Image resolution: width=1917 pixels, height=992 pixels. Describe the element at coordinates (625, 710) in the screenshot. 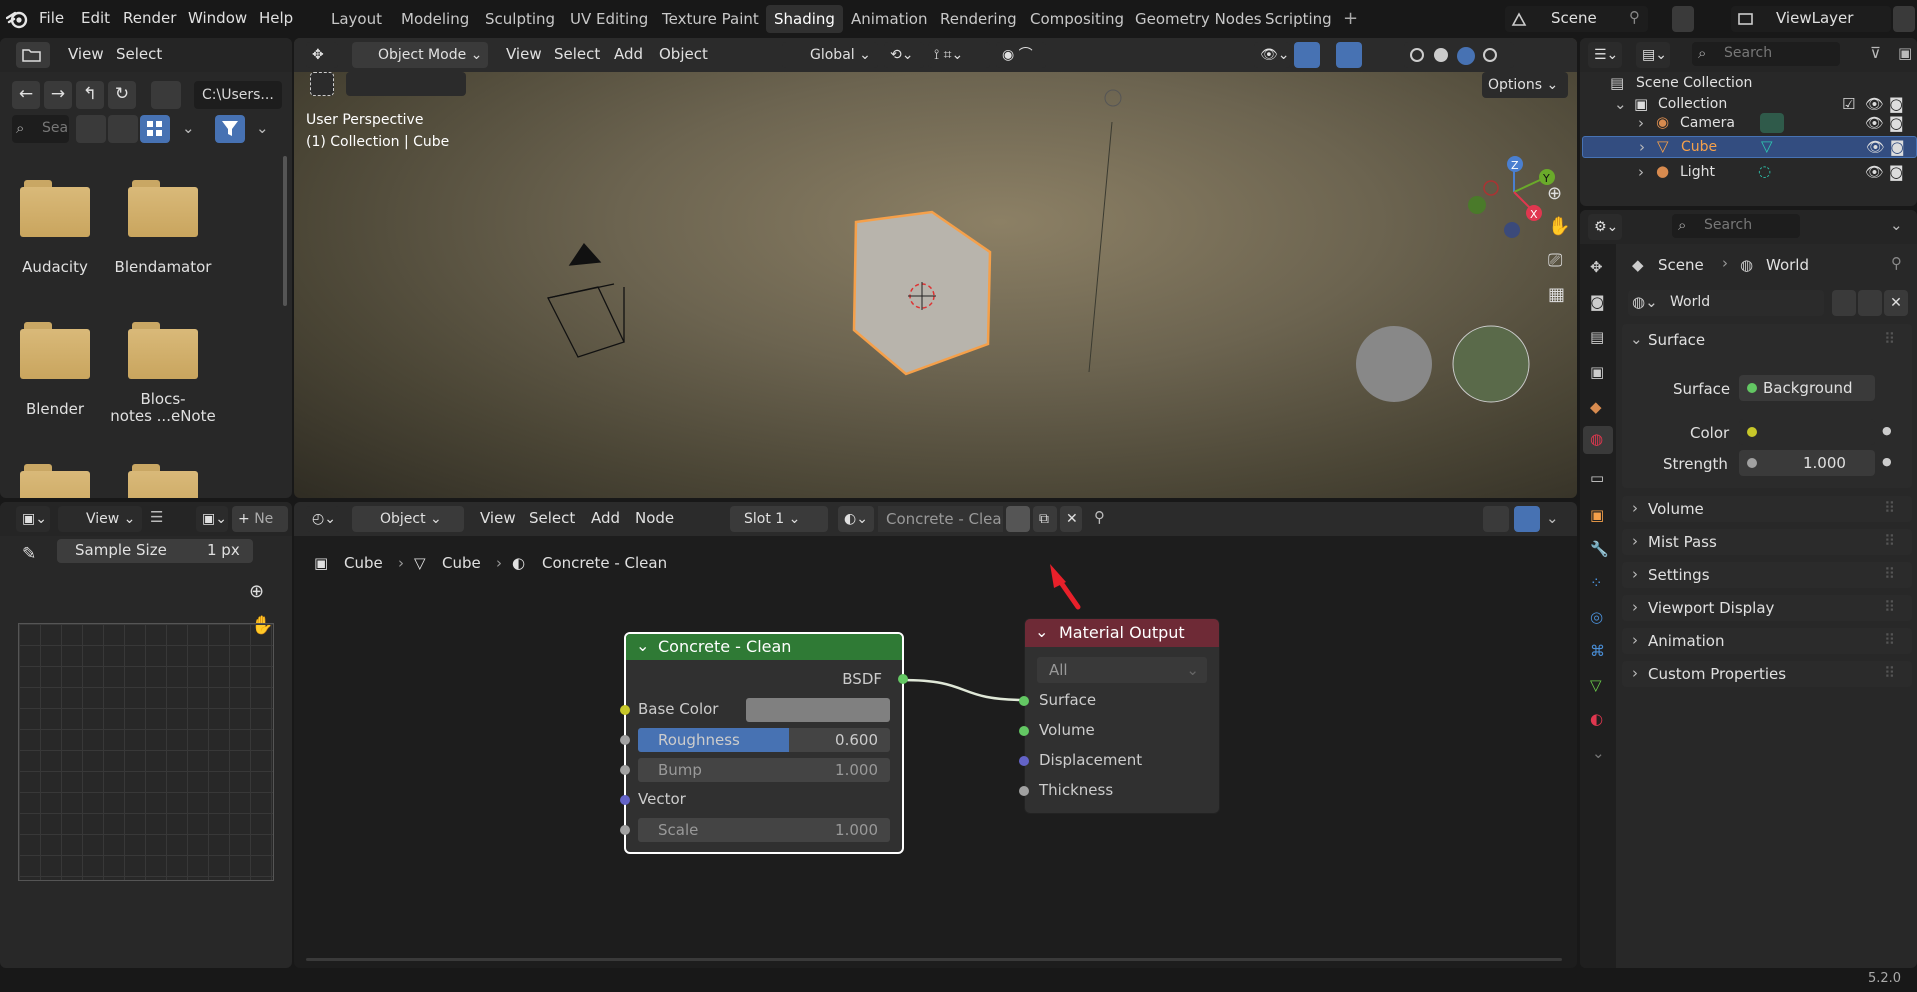

I see `base-color-socket` at that location.